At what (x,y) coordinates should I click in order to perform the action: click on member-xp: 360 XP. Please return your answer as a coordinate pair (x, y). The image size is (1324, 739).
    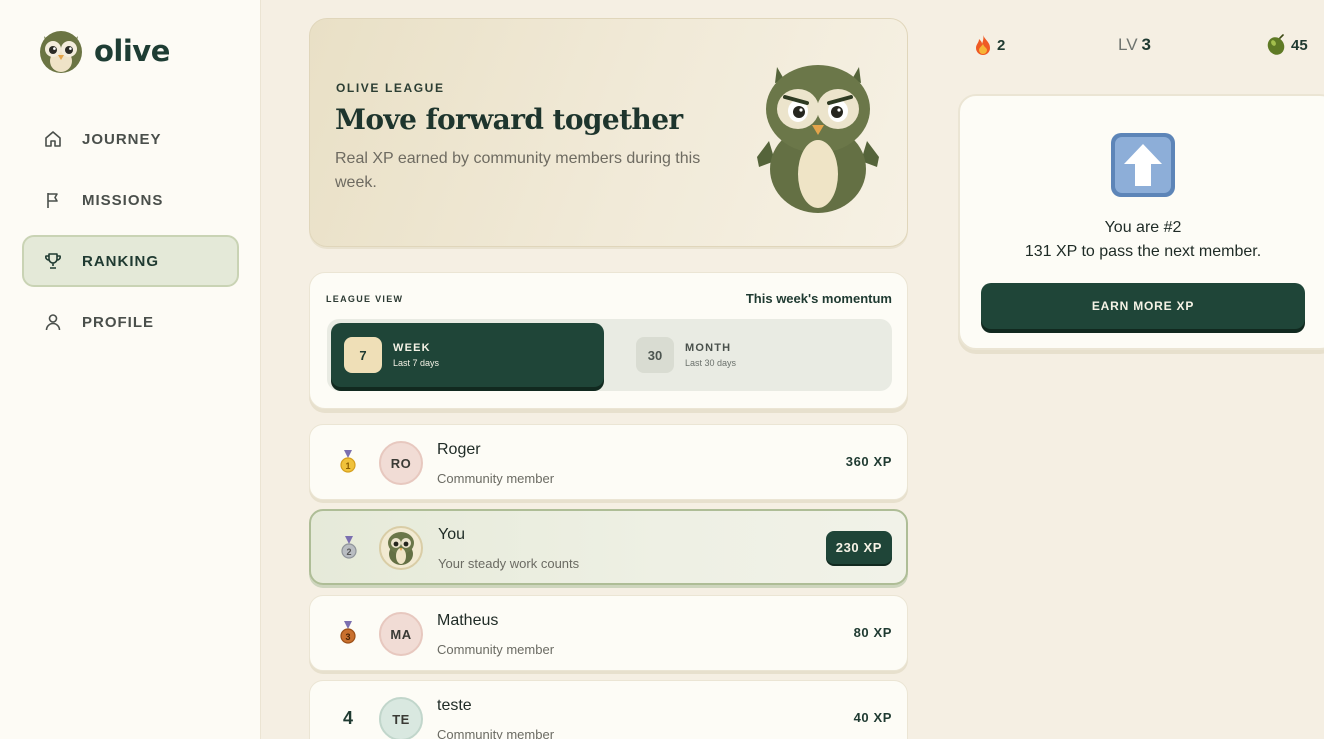
    Looking at the image, I should click on (868, 461).